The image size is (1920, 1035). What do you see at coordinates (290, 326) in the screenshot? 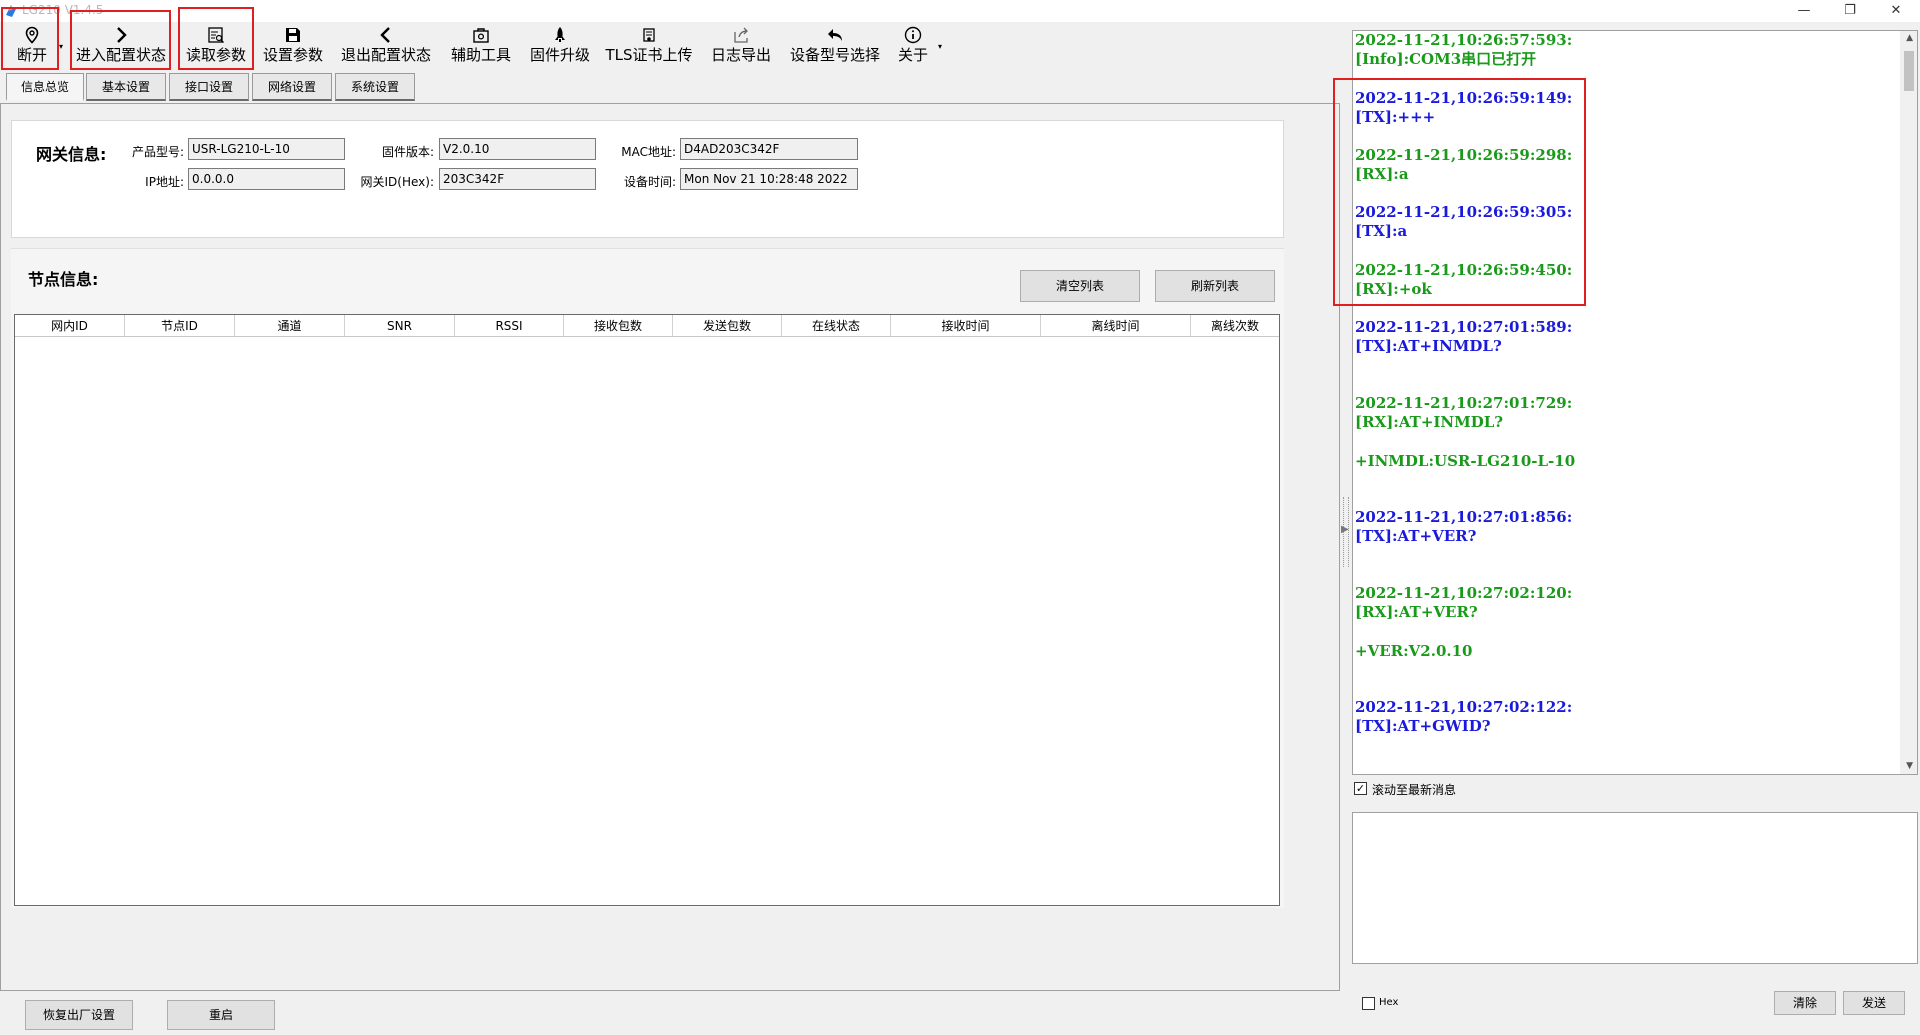
I see `column-header: 通道` at bounding box center [290, 326].